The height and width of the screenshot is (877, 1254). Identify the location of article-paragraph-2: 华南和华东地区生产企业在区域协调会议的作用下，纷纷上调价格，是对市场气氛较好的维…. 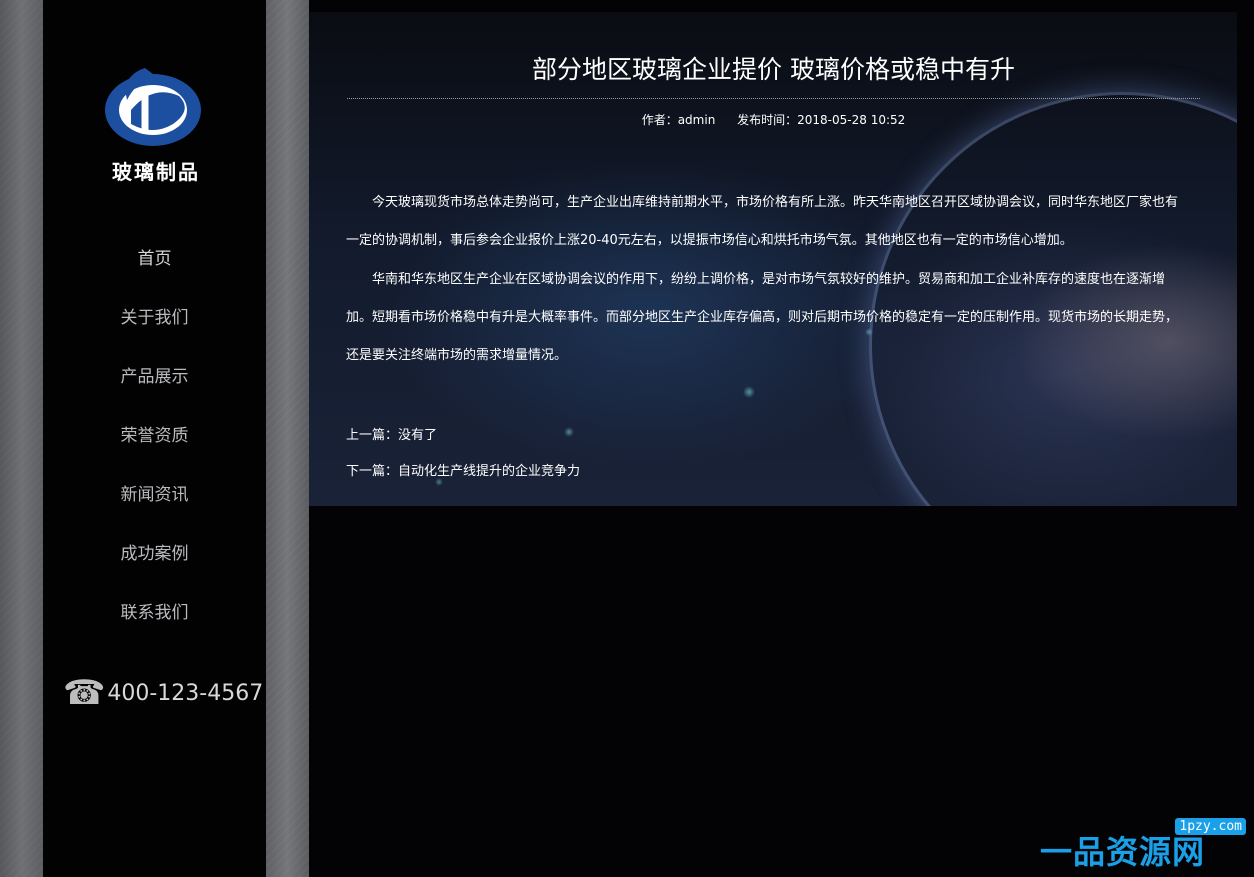
(762, 317).